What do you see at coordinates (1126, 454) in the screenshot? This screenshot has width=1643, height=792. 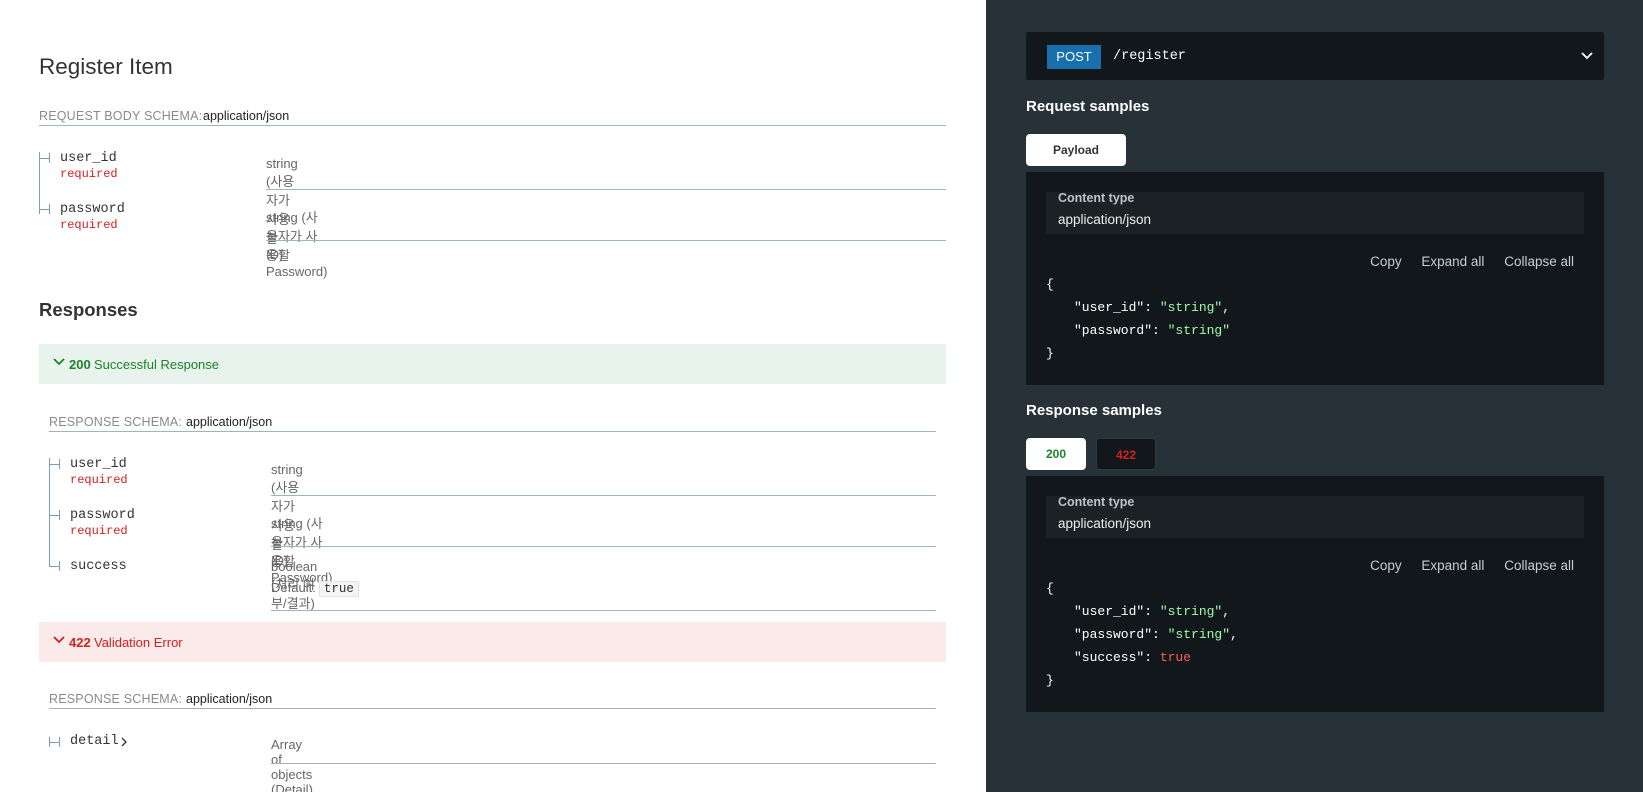 I see `tab-response-422: 422` at bounding box center [1126, 454].